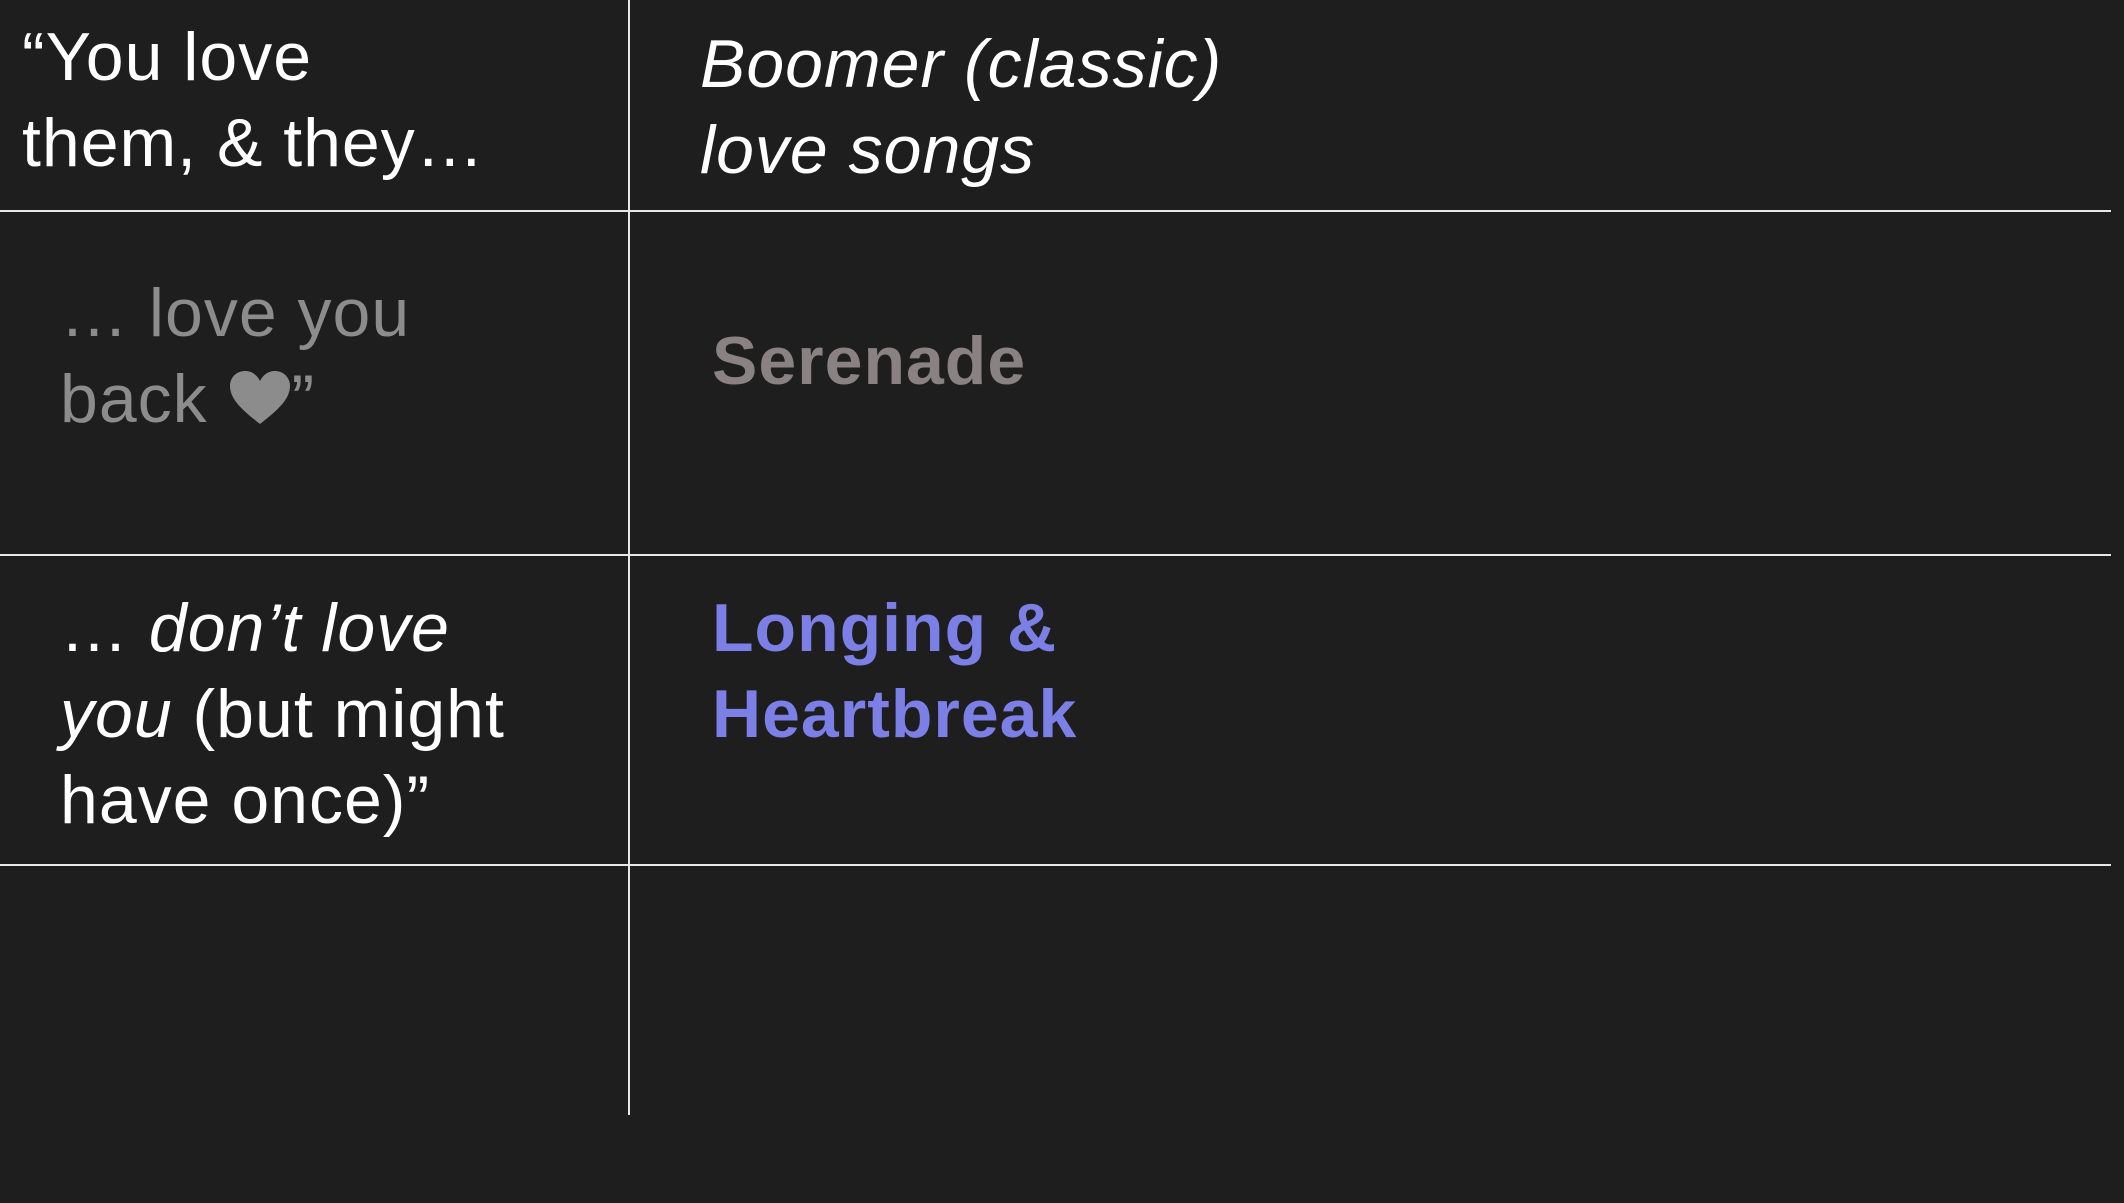  I want to click on heart-icon, so click(260, 403).